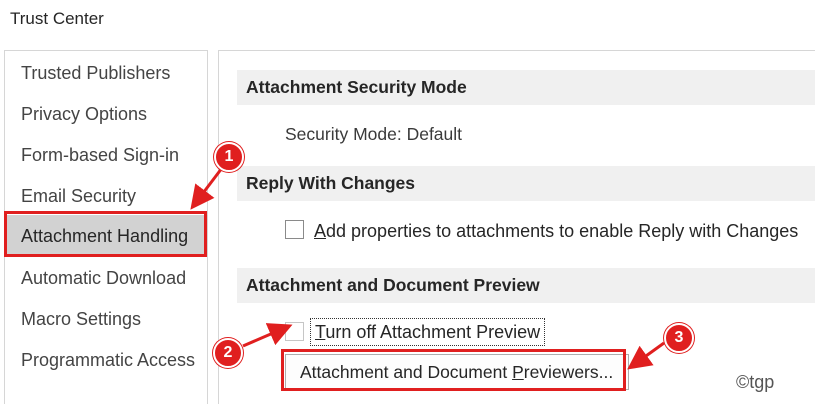 The image size is (815, 404). I want to click on sidebar-item-trusted-publishers: Trusted Publishers, so click(95, 73).